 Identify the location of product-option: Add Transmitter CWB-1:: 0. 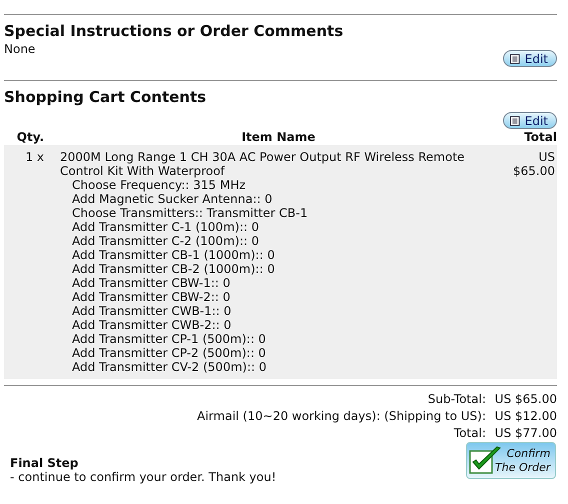
(274, 311).